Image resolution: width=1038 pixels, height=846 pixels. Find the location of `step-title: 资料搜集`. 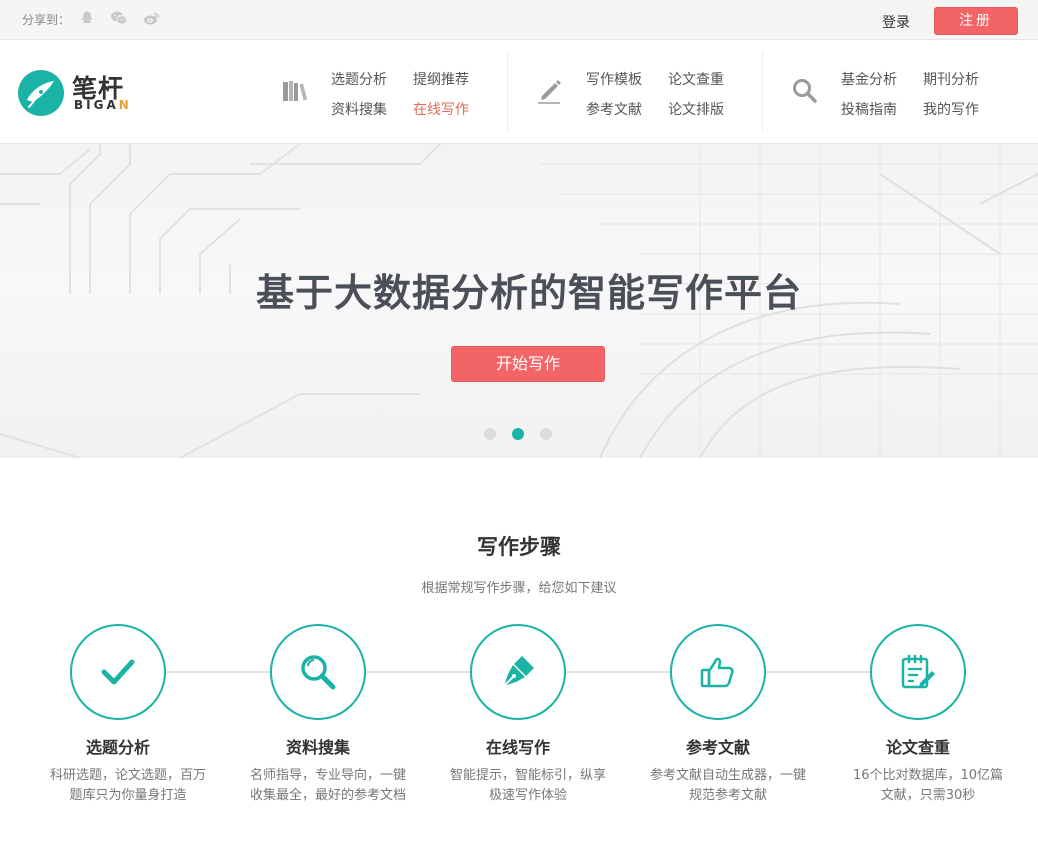

step-title: 资料搜集 is located at coordinates (317, 747).